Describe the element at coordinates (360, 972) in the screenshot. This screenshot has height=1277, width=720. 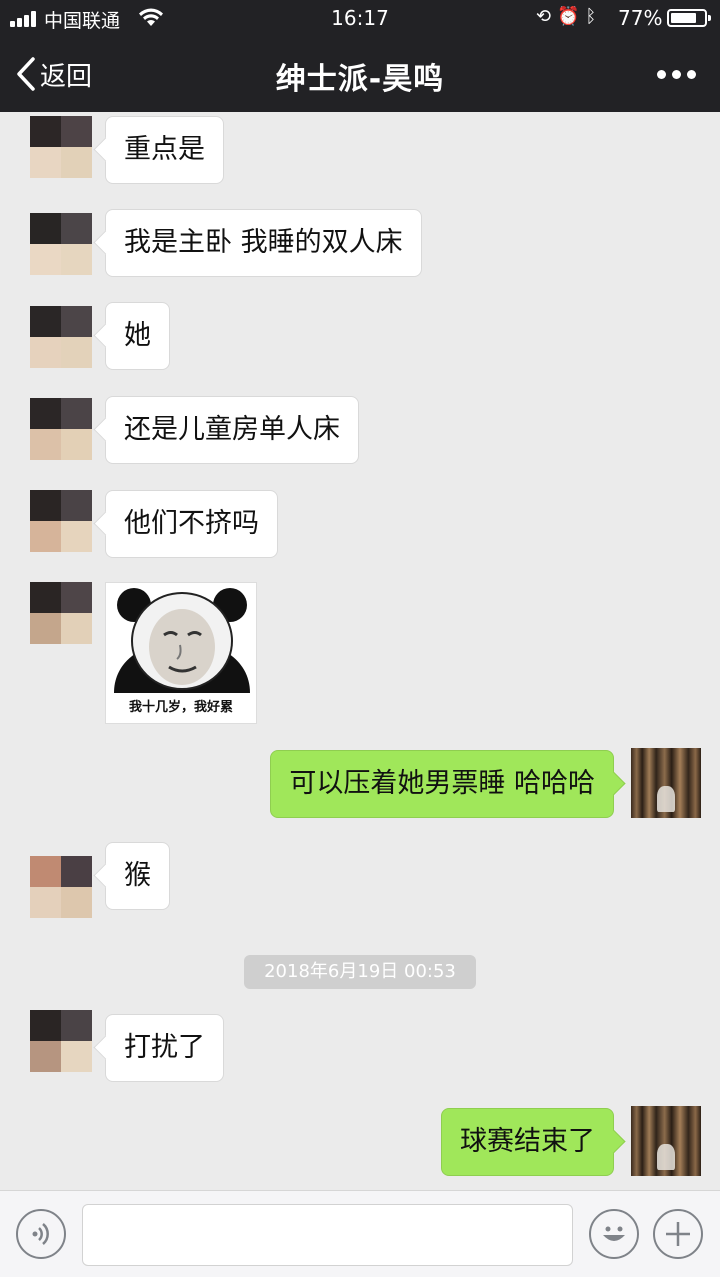
I see `timestamp-label: 2018年6月19日 00:53` at that location.